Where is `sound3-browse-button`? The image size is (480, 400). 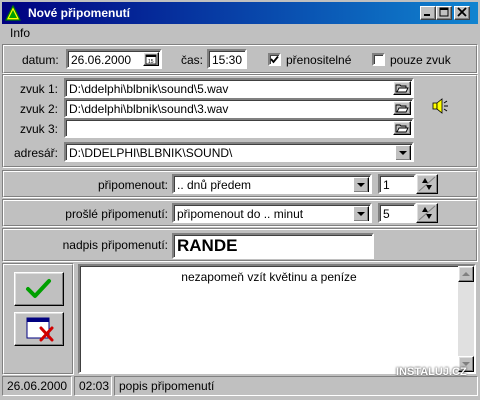
sound3-browse-button is located at coordinates (402, 128).